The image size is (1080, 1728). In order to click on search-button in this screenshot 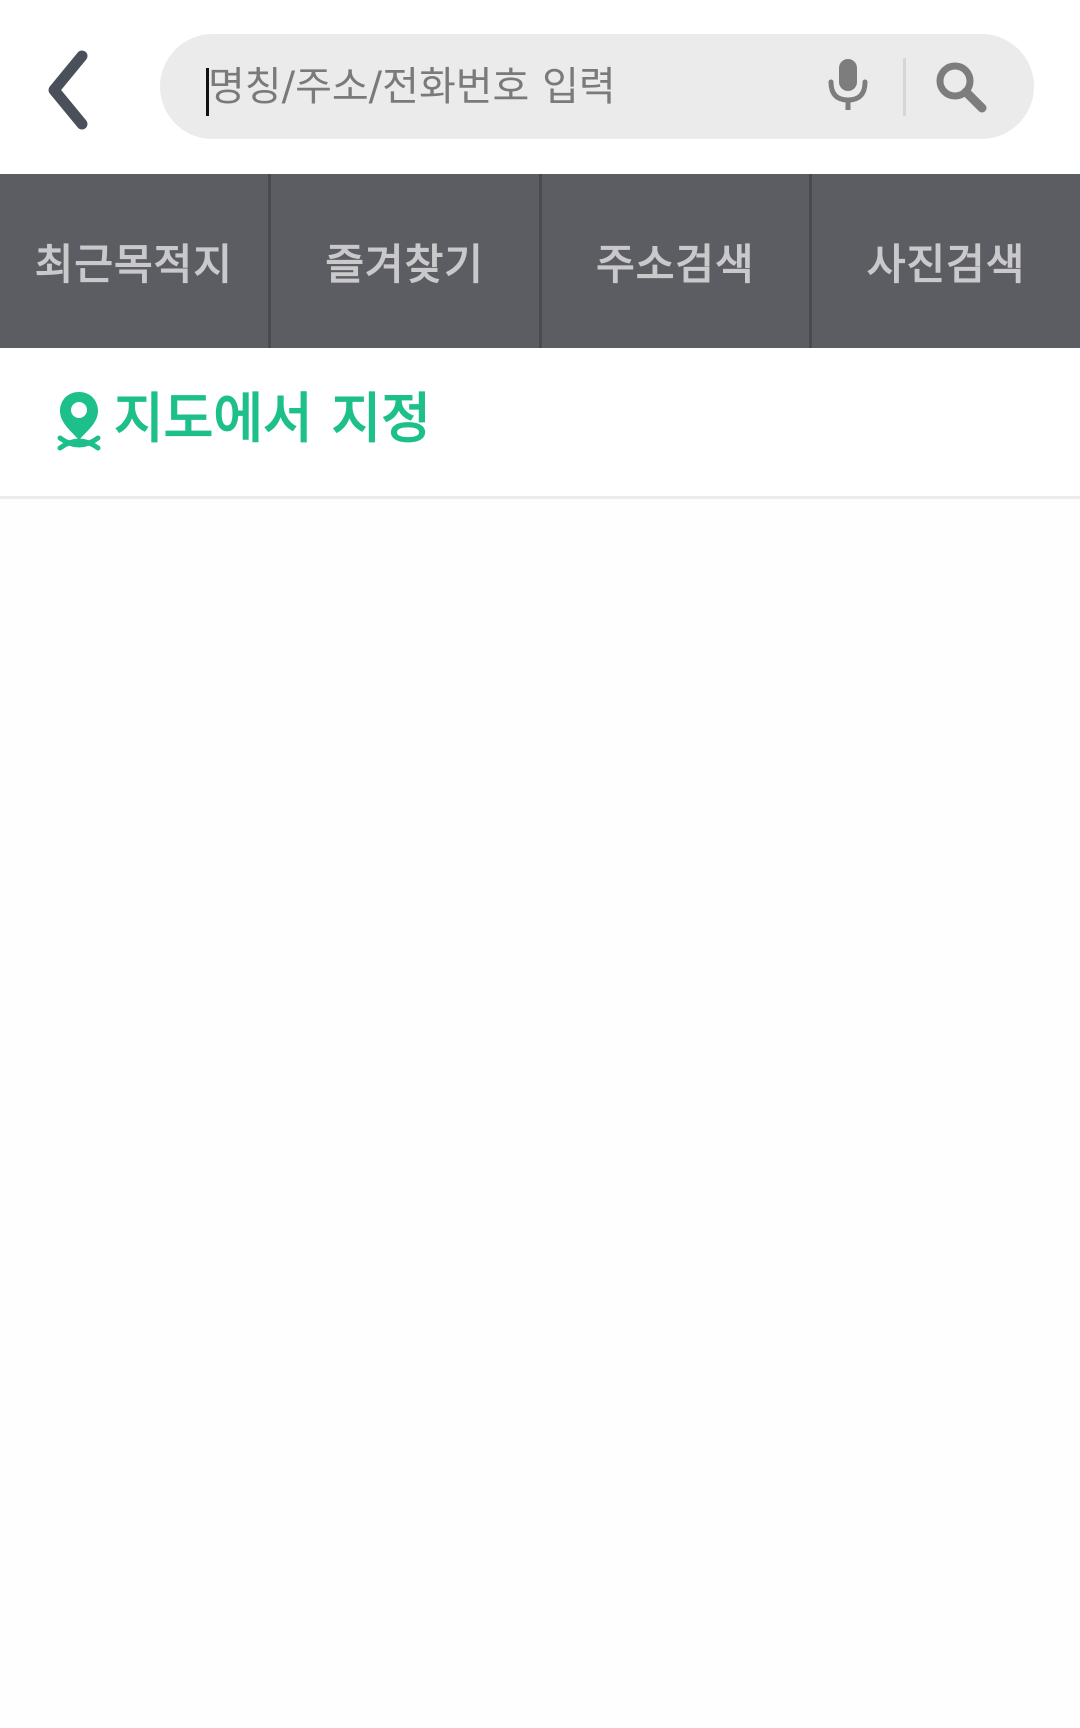, I will do `click(961, 87)`.